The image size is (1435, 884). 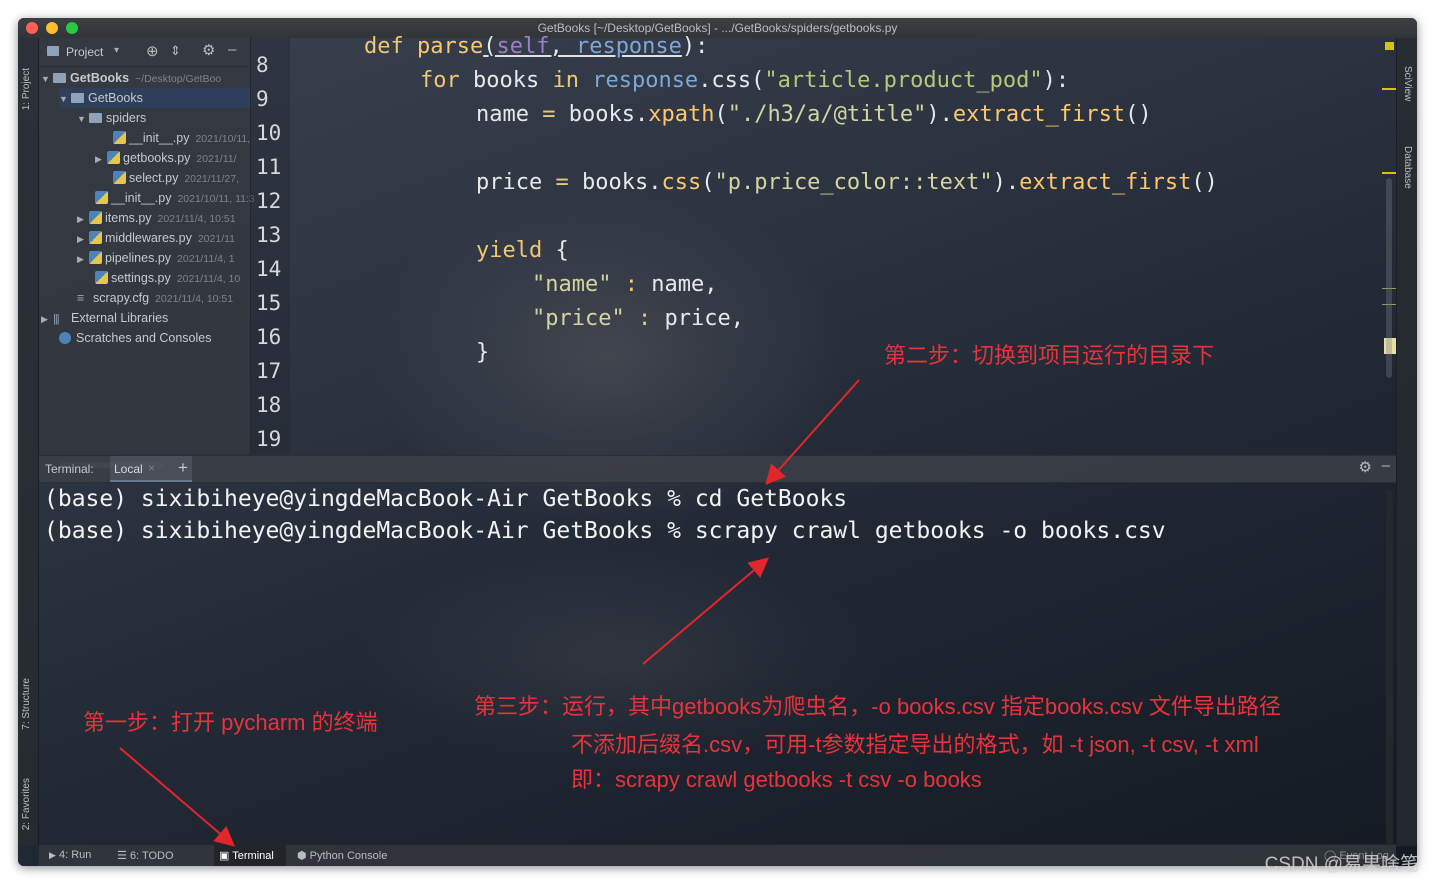 I want to click on code-line-15: "name" : name,, so click(x=624, y=284).